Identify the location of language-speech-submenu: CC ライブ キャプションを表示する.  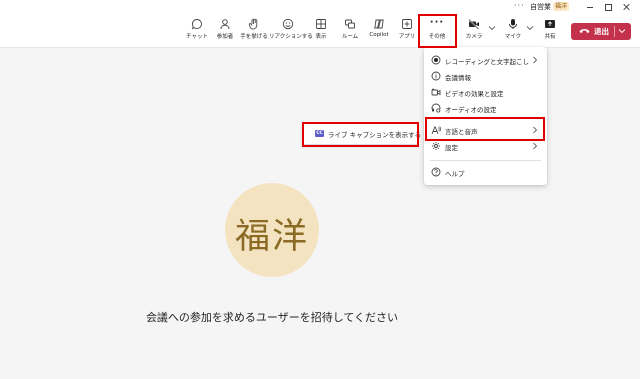
(362, 134).